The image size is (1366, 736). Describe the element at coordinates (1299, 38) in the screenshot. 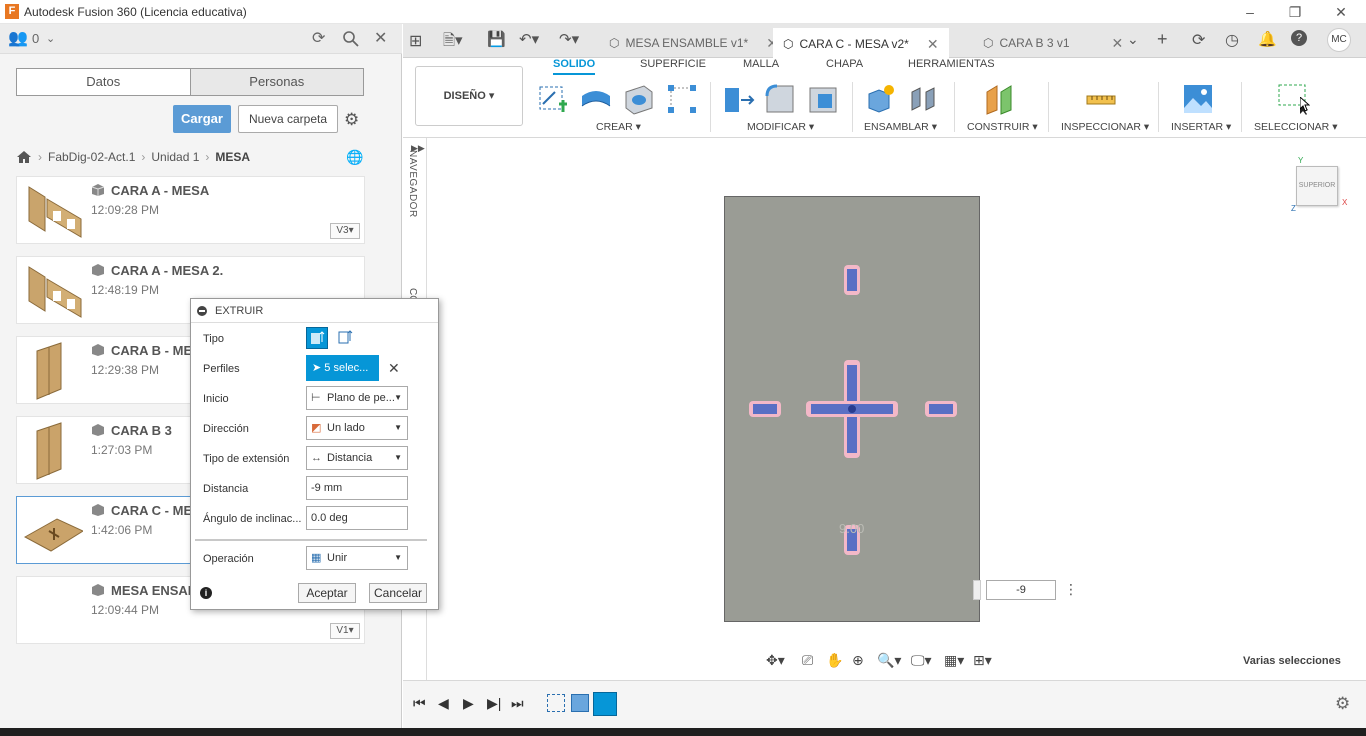

I see `help-icon: ?` at that location.